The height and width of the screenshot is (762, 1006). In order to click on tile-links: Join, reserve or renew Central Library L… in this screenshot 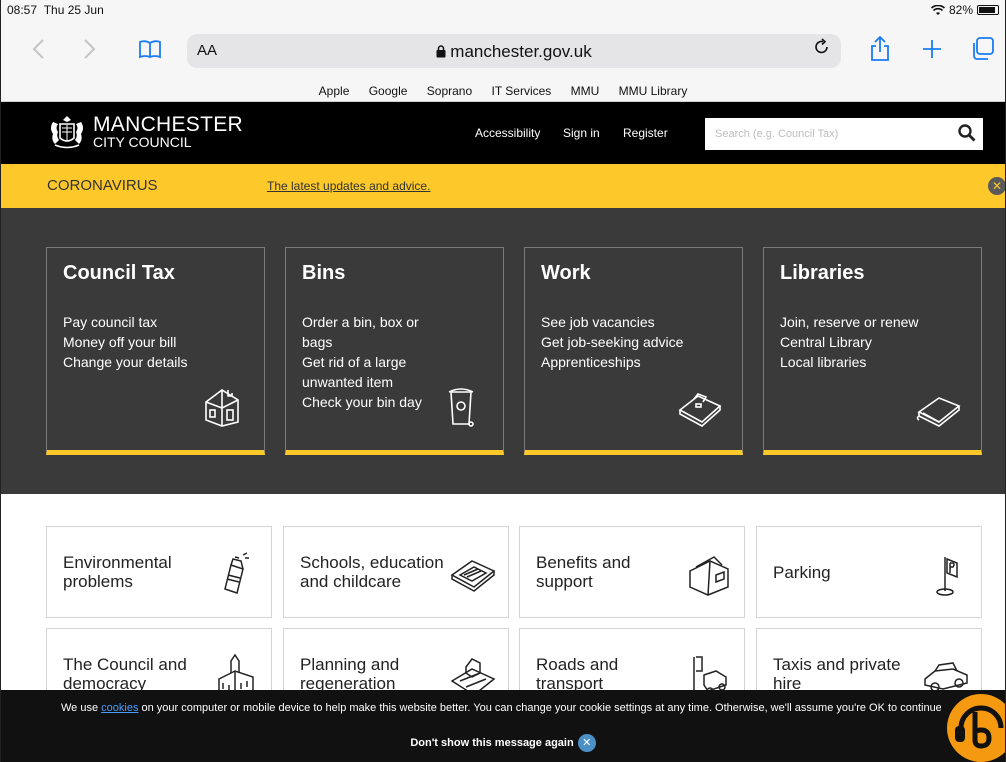, I will do `click(855, 342)`.